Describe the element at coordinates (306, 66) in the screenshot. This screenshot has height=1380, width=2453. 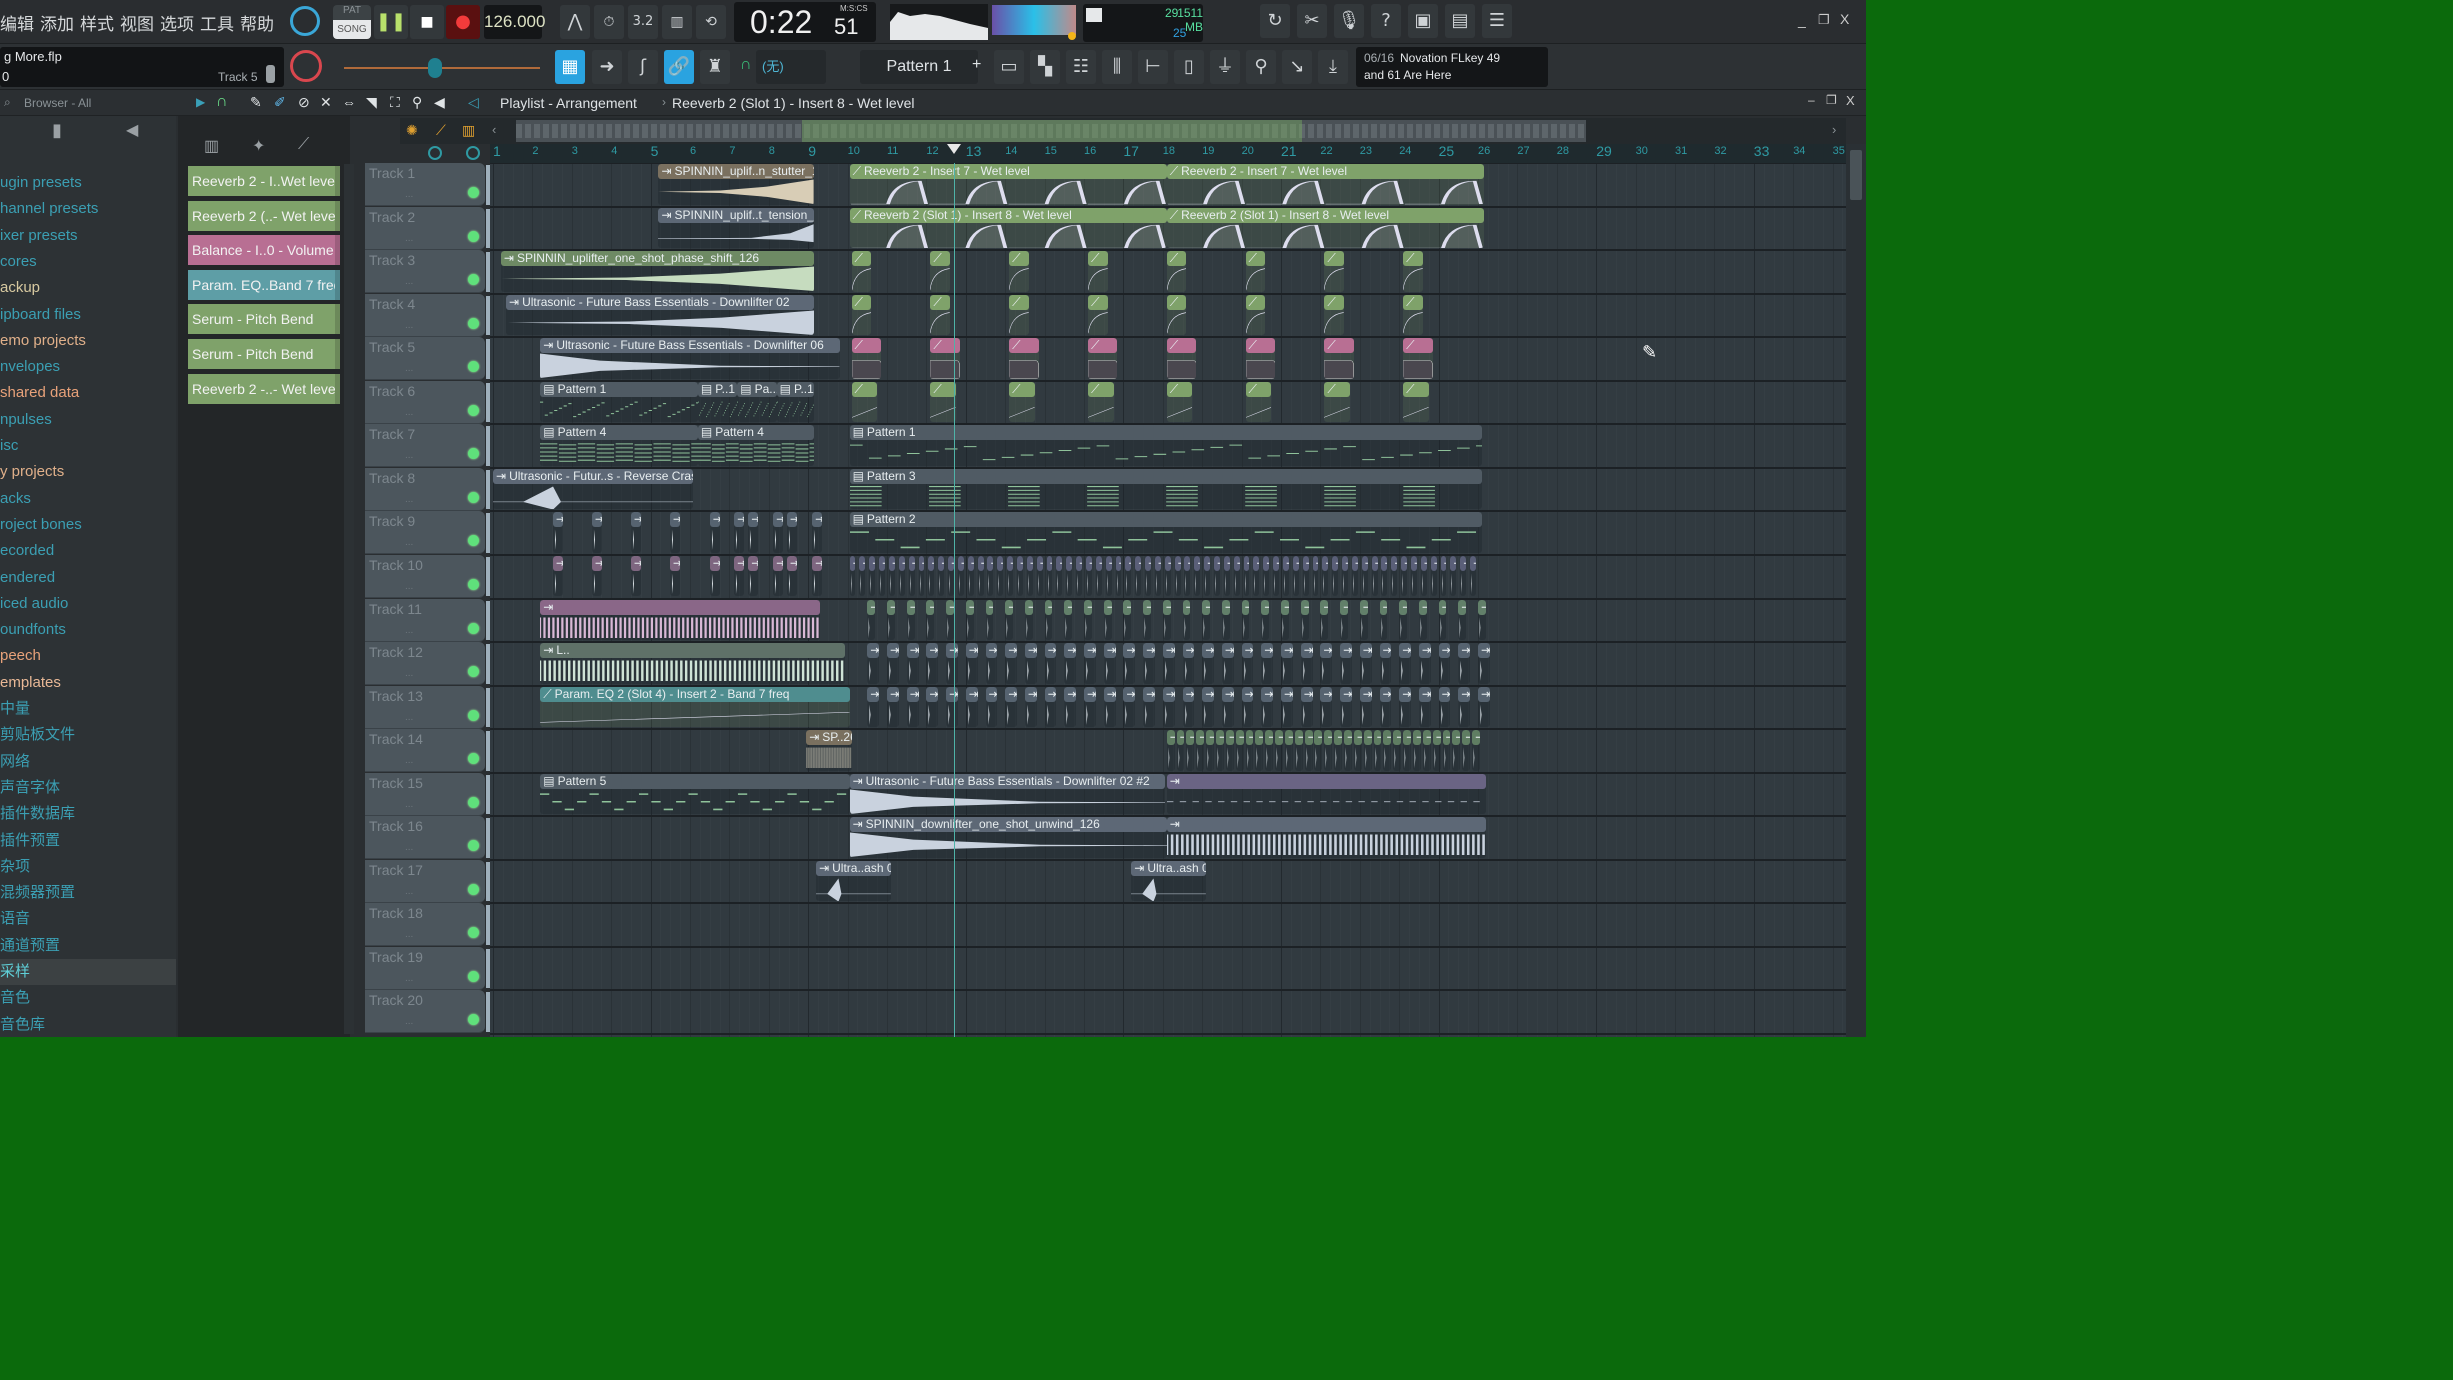
I see `master-pitch-knob` at that location.